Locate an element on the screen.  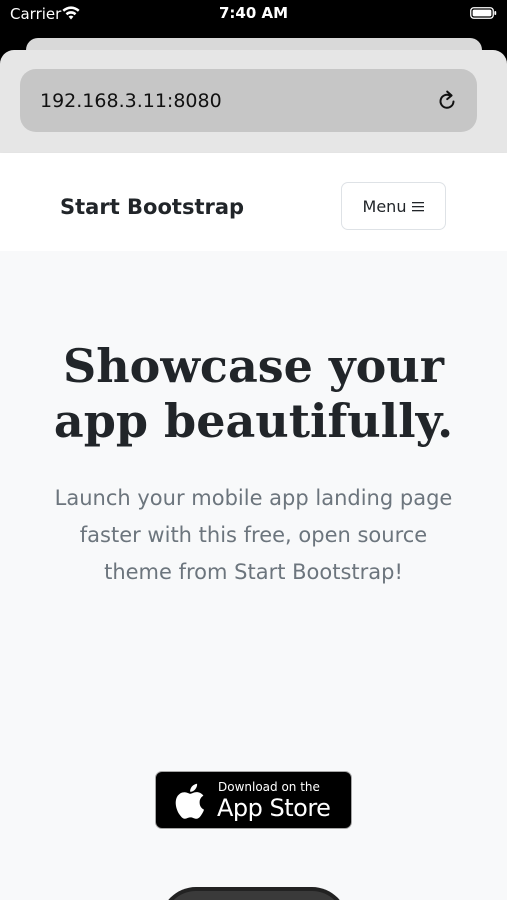
hero-title: Showcase your app beautifully. is located at coordinates (253, 394).